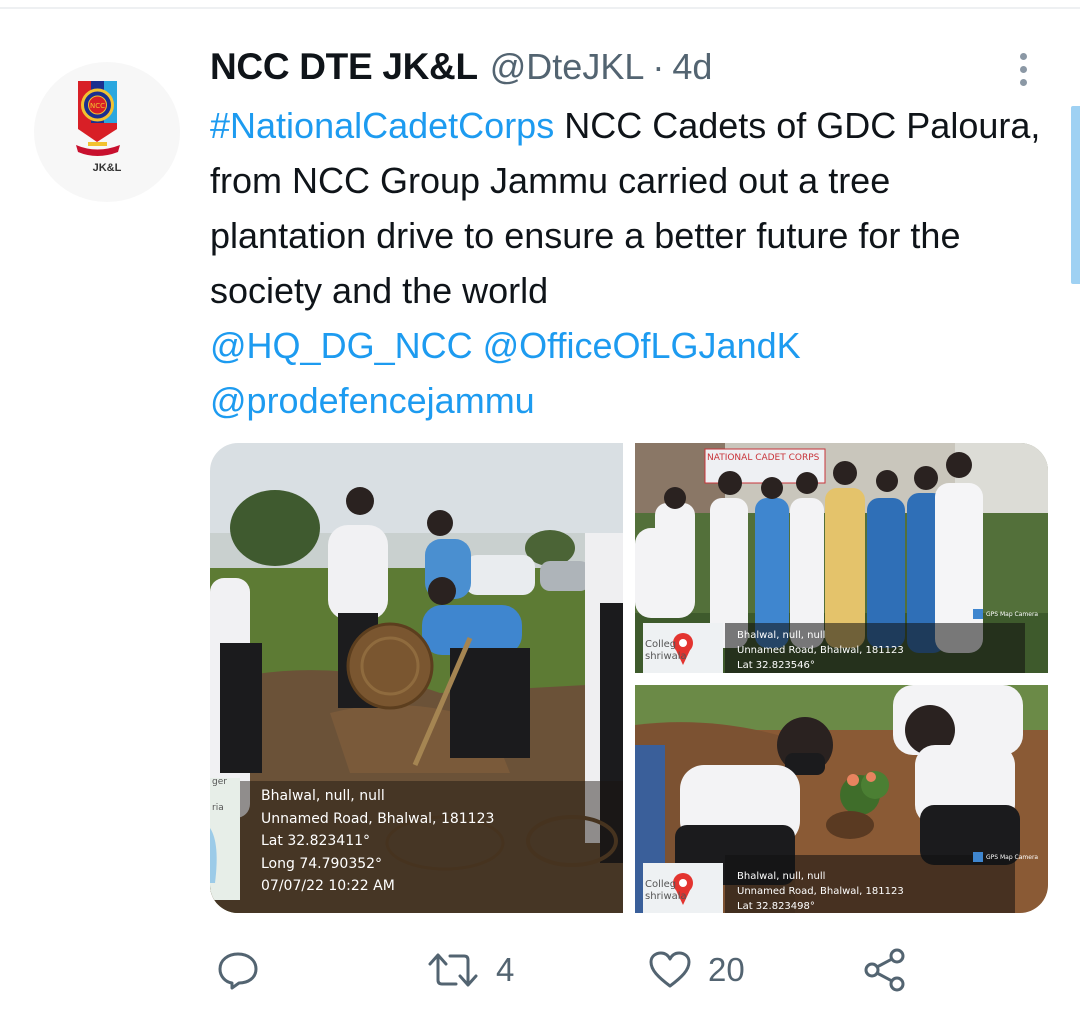 This screenshot has width=1080, height=1012. I want to click on mention-link: @OfficeOfLGJandK, so click(642, 345).